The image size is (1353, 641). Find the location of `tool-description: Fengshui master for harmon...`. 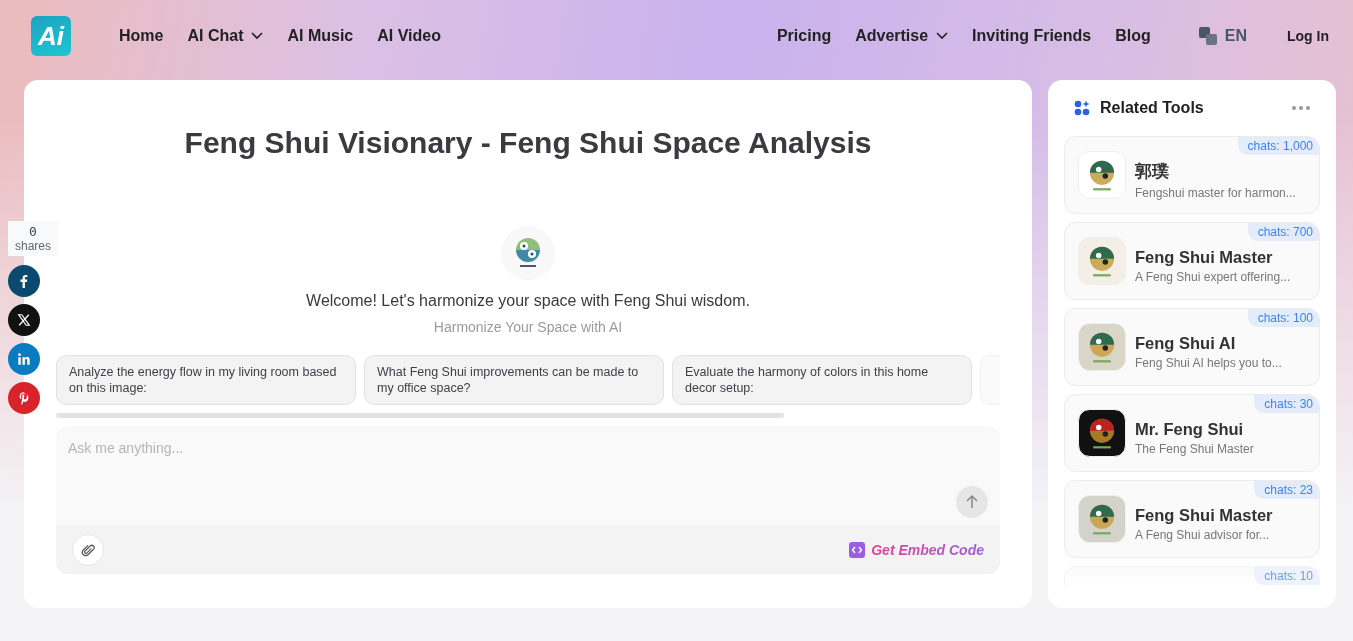

tool-description: Fengshui master for harmon... is located at coordinates (1215, 192).